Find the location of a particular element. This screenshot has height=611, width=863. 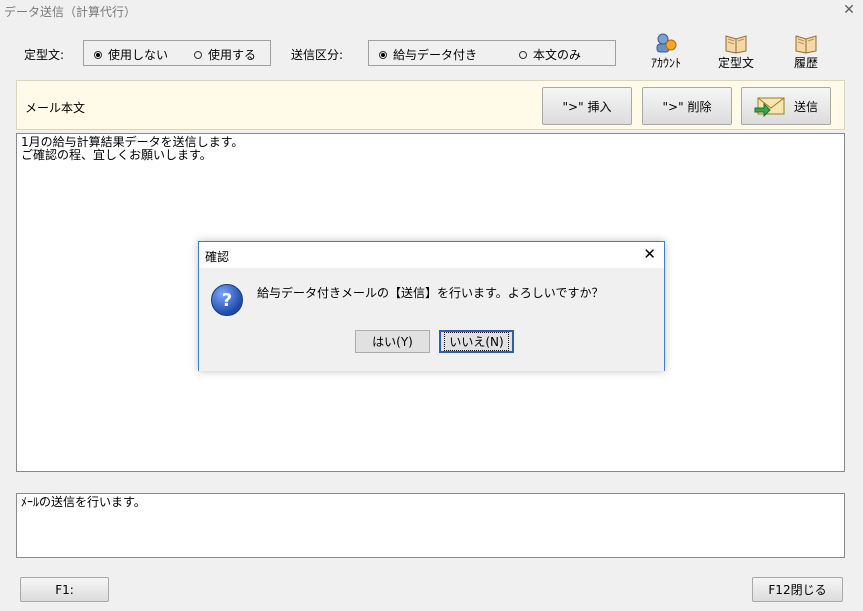

send-type-radio-with-data: 給与データ付き is located at coordinates (428, 54).